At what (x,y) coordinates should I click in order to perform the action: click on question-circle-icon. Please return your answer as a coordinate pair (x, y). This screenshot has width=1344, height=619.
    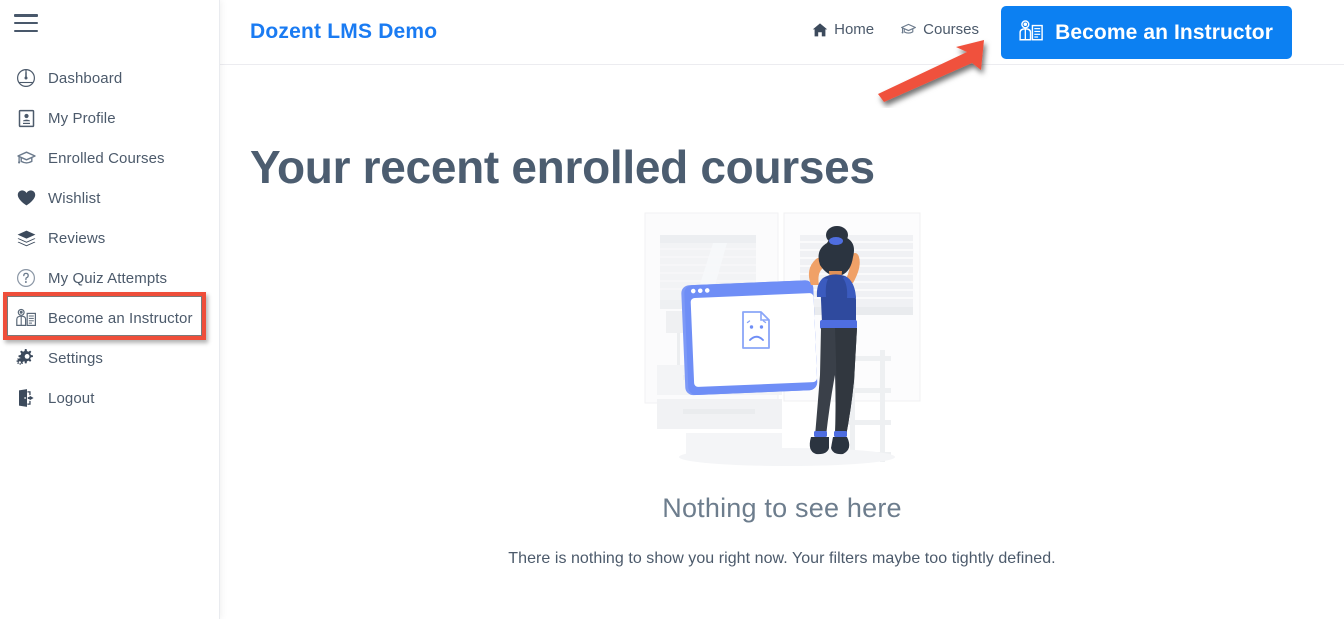
    Looking at the image, I should click on (26, 278).